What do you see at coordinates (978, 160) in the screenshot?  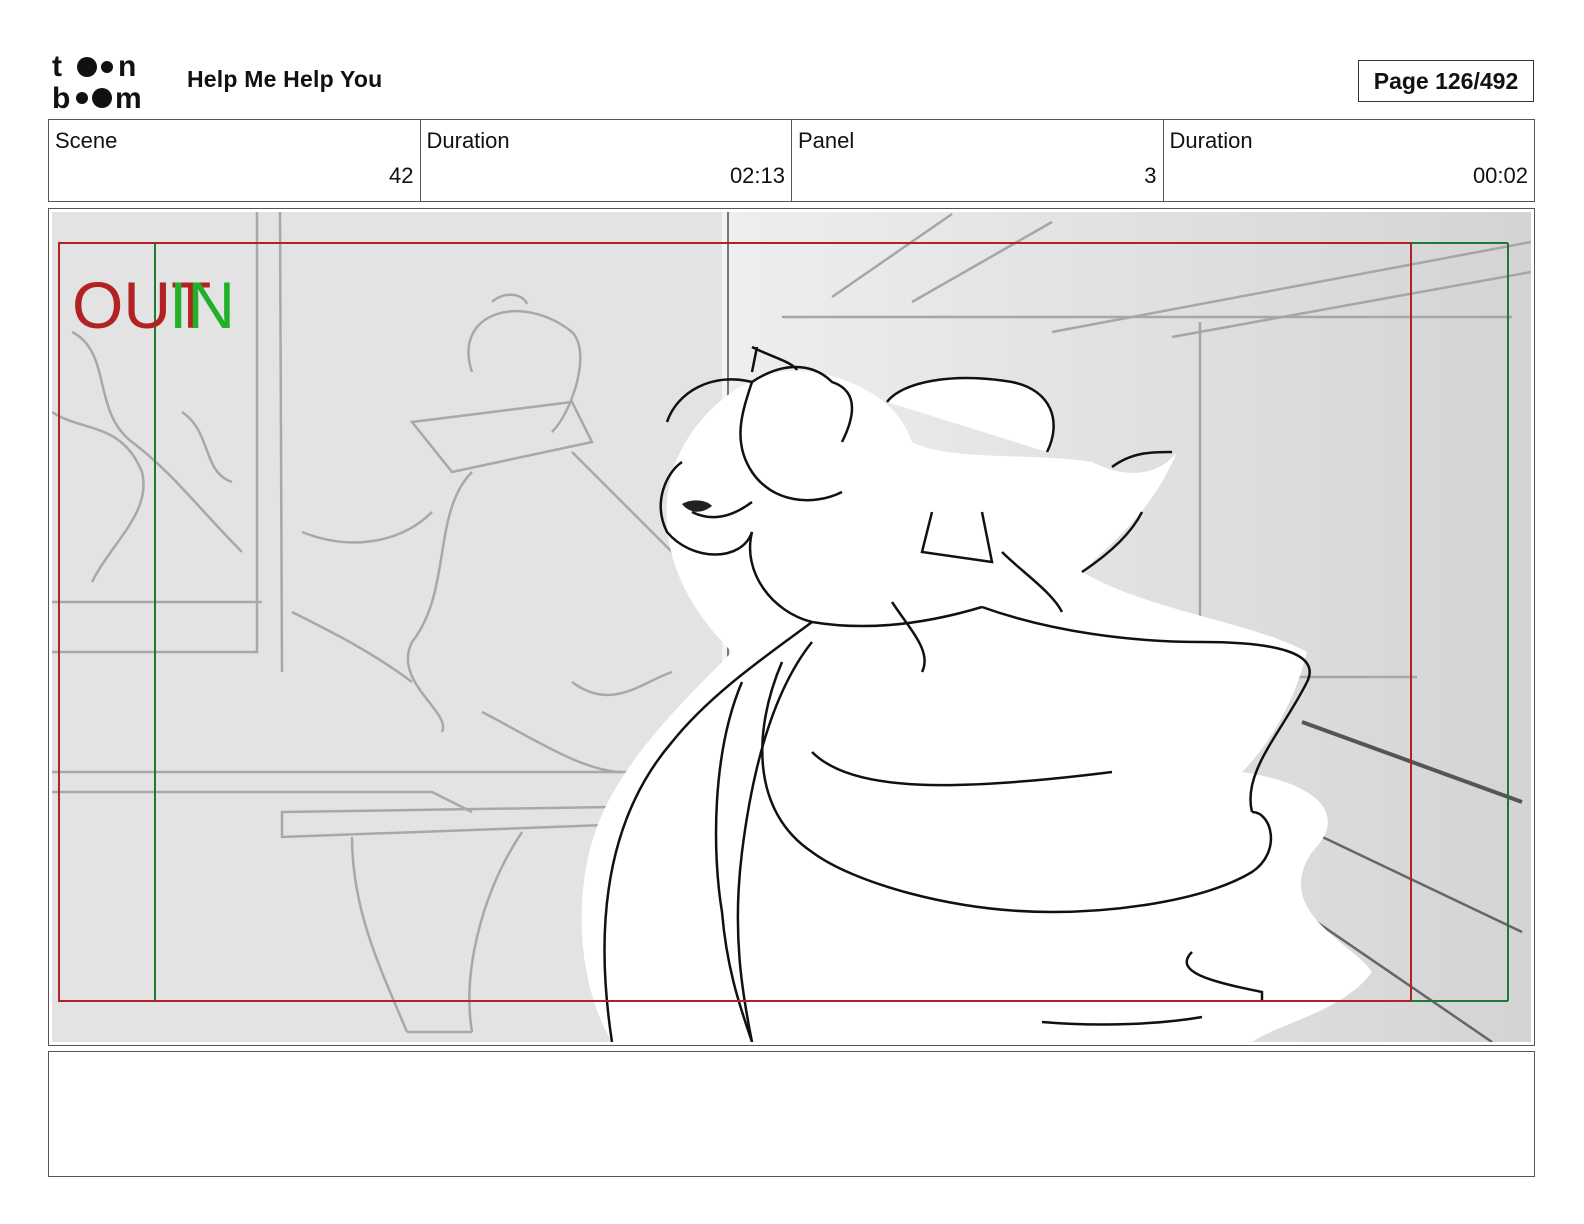 I see `panel-cell: Panel 3` at bounding box center [978, 160].